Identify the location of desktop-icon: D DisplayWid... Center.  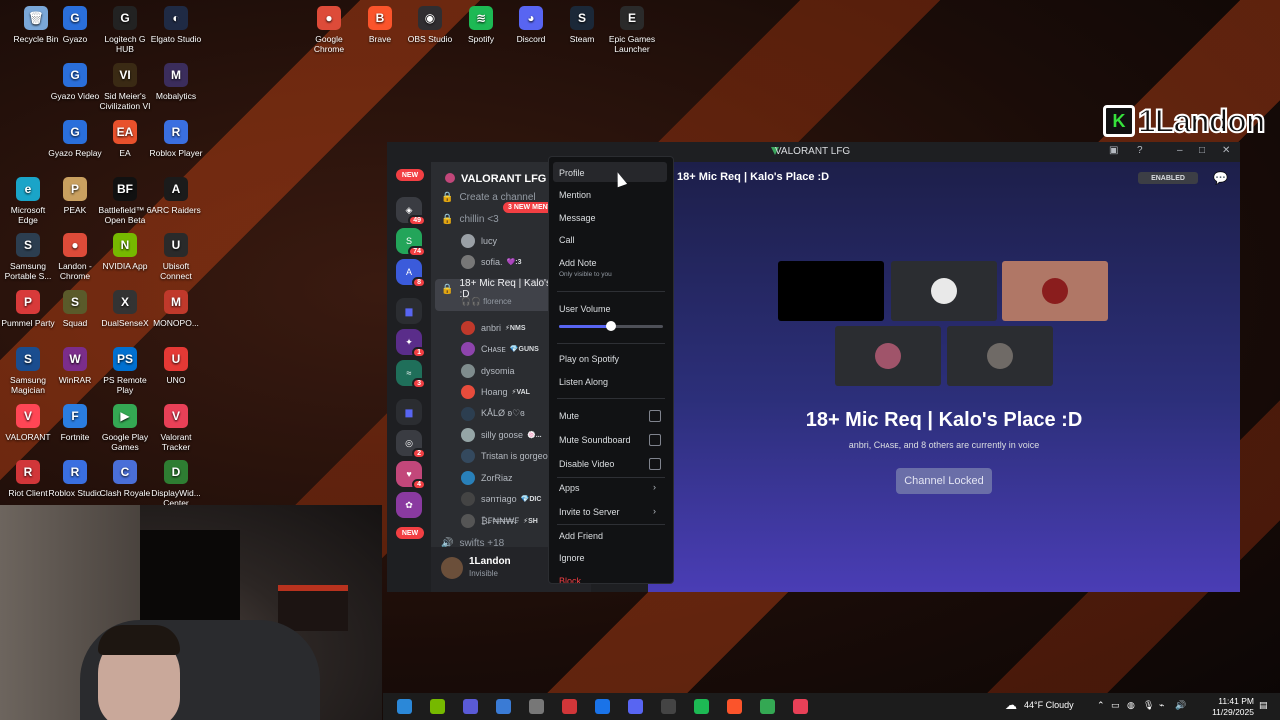
(176, 484).